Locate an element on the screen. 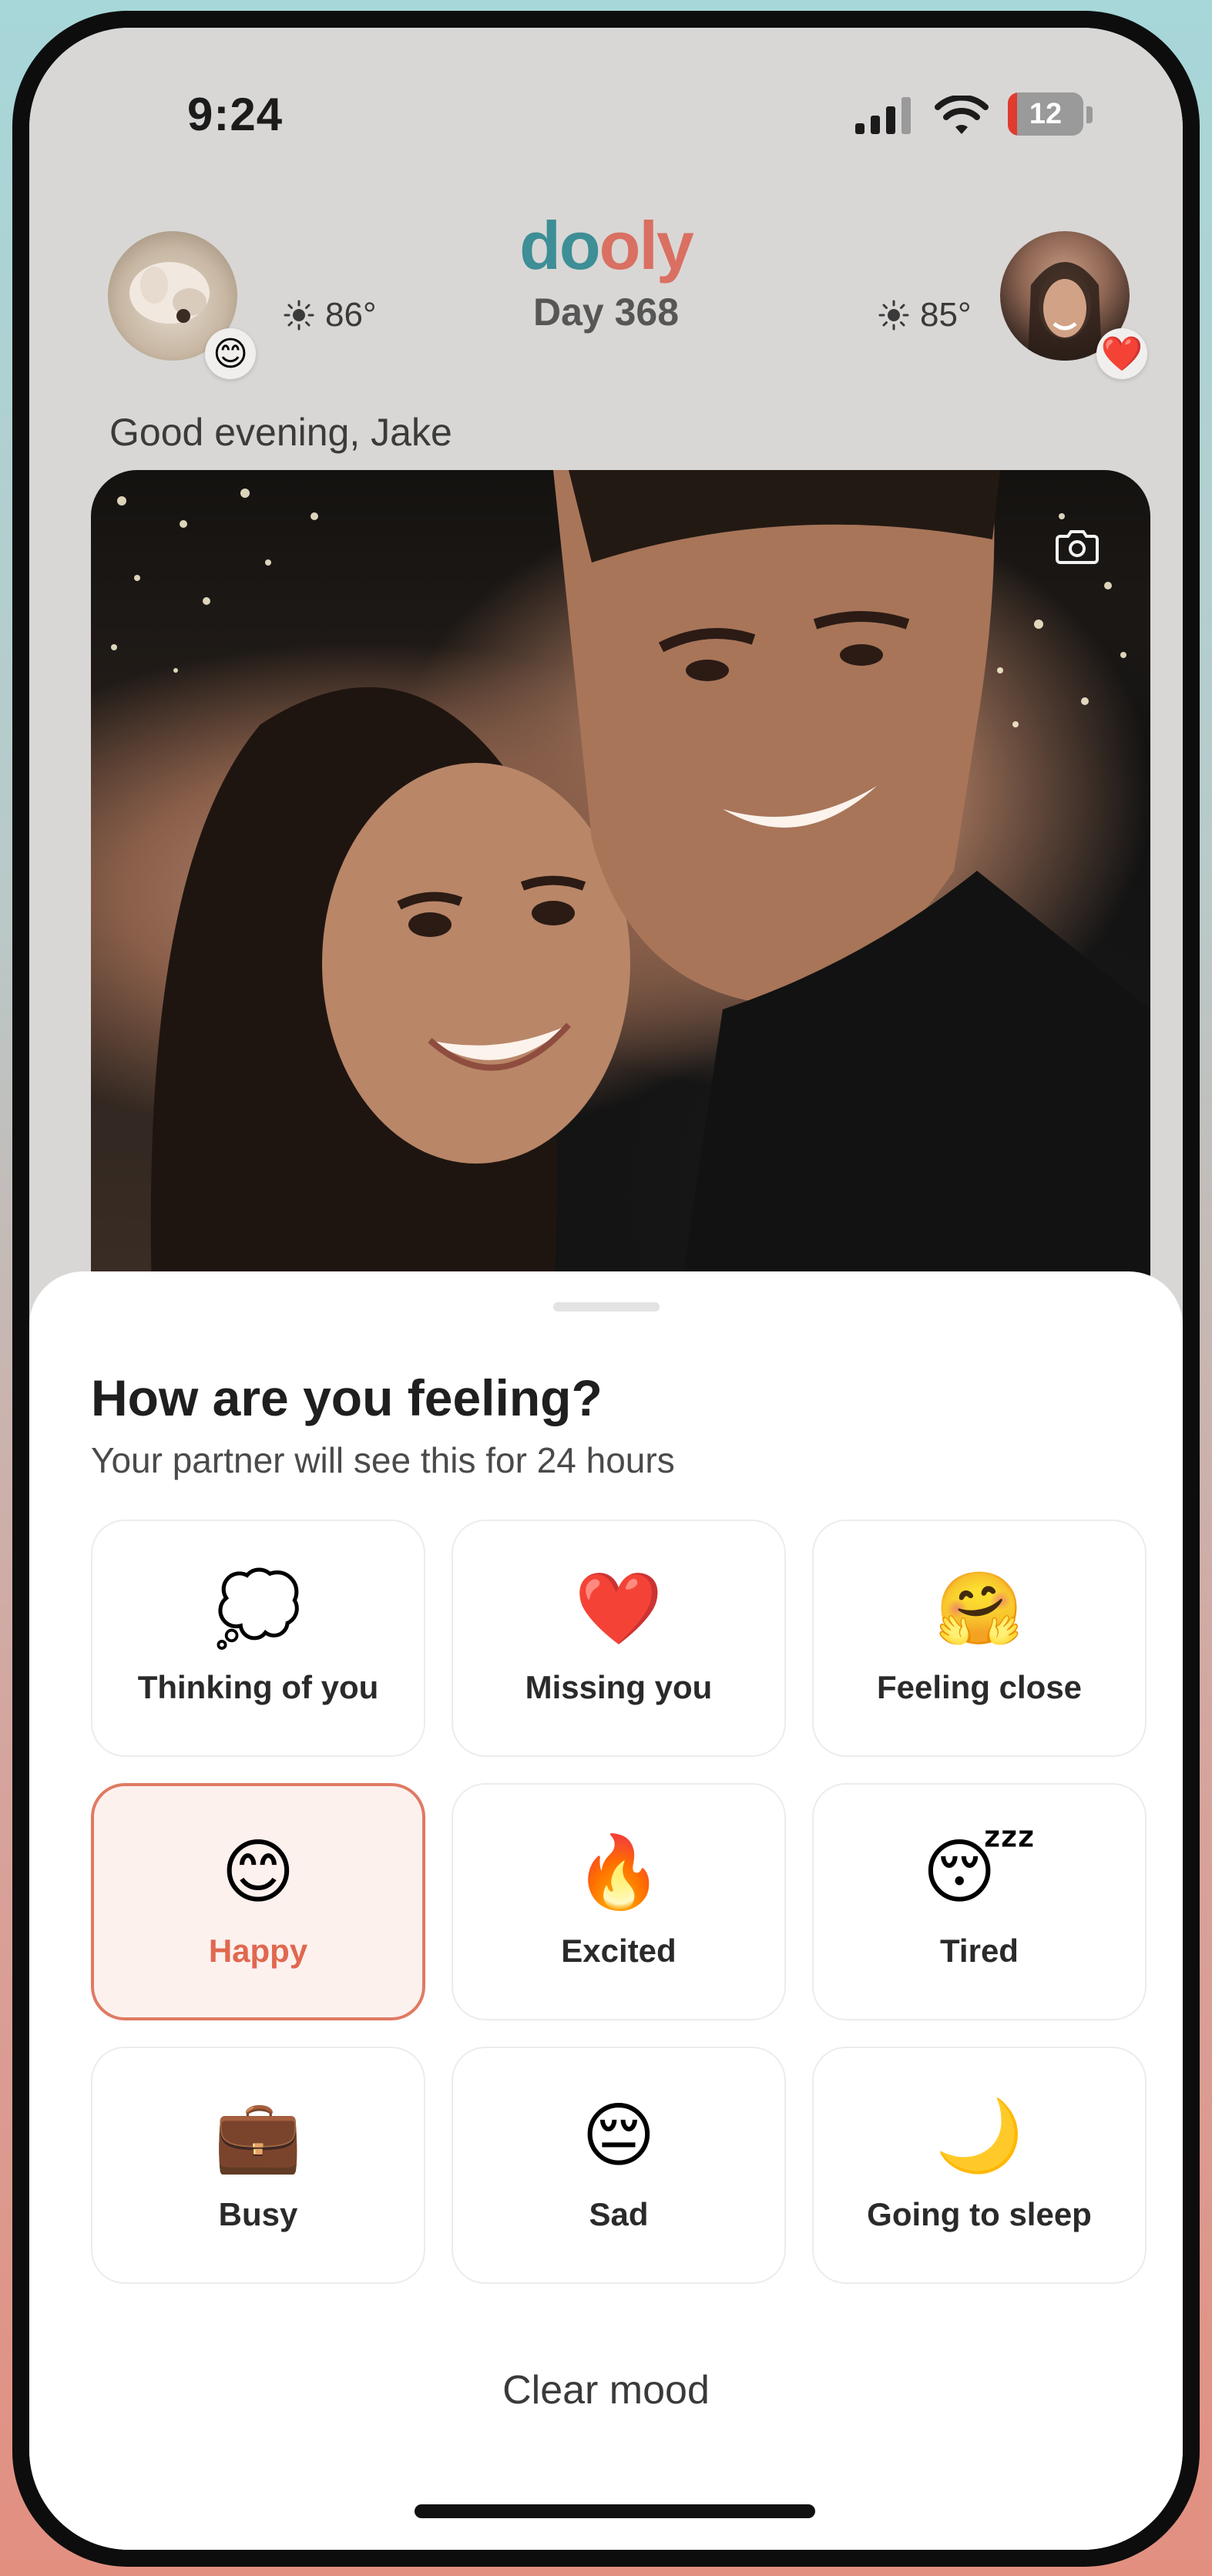 This screenshot has width=1212, height=2576. mood-option-going-to-sleep: 🌙 Going to sleep is located at coordinates (980, 2165).